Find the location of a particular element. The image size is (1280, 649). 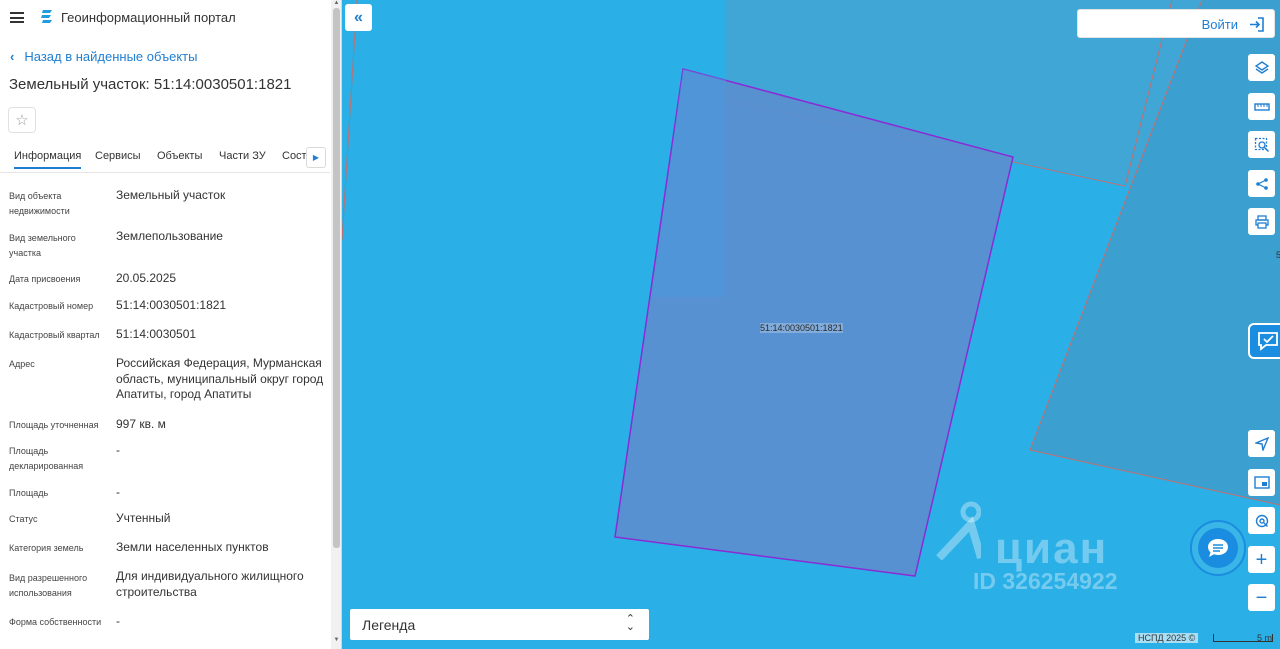

minimap-icon is located at coordinates (1261, 482).